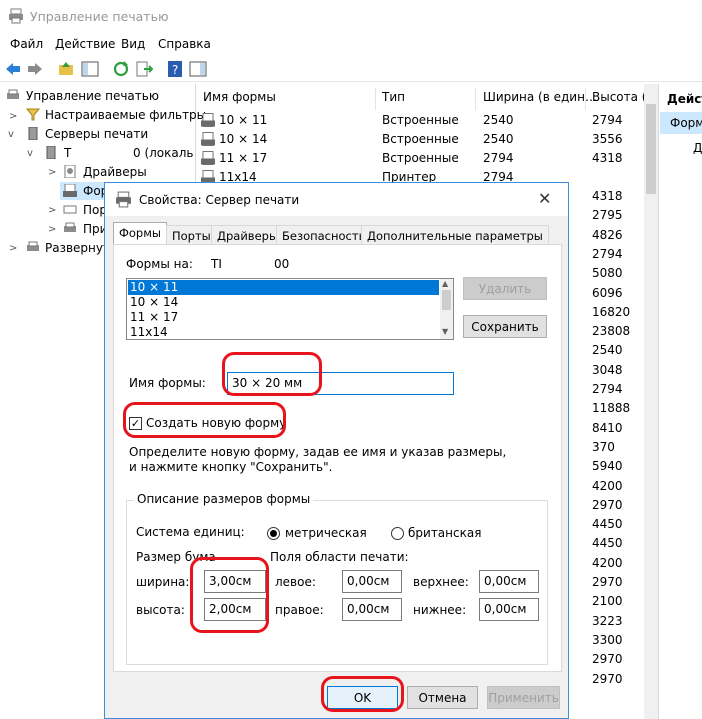 This screenshot has width=702, height=719. Describe the element at coordinates (442, 697) in the screenshot. I see `cancel-button: Отмена` at that location.